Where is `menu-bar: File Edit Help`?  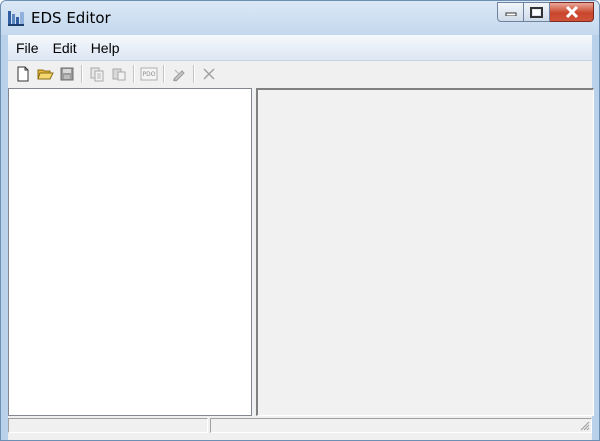 menu-bar: File Edit Help is located at coordinates (300, 48).